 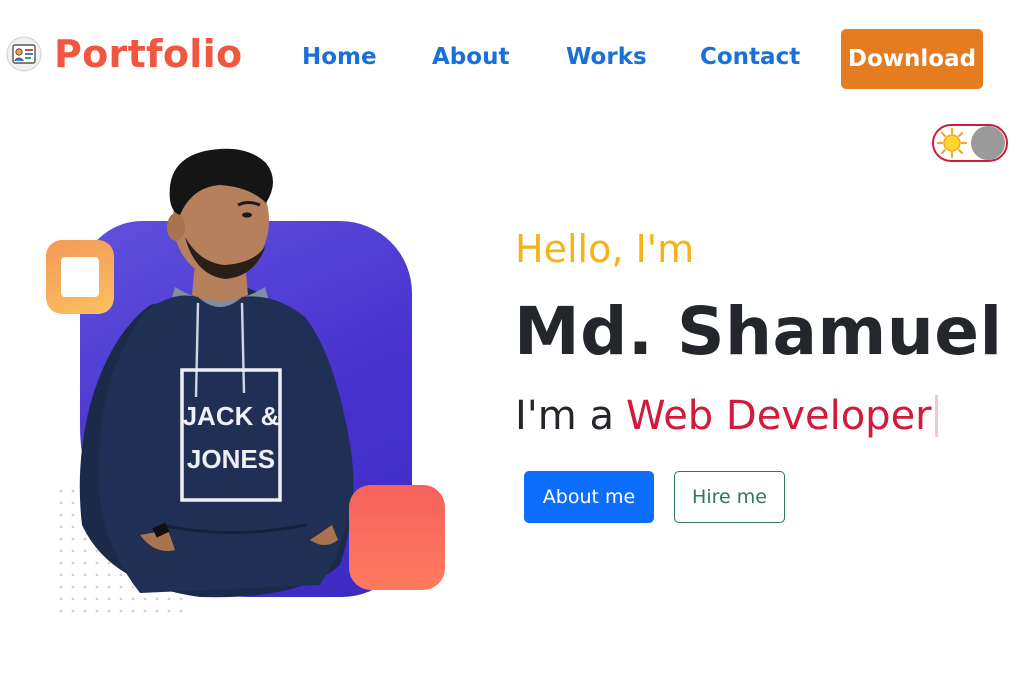 What do you see at coordinates (936, 416) in the screenshot?
I see `typing-cursor` at bounding box center [936, 416].